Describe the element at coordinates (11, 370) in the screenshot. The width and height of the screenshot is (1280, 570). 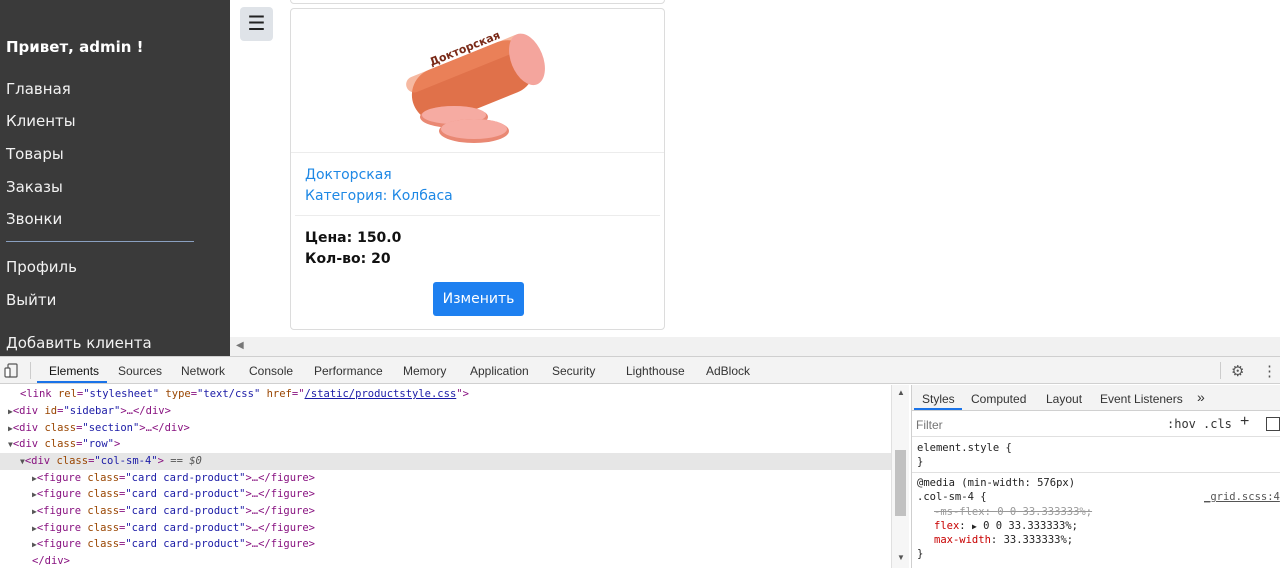
I see `device-toggle-icon` at that location.